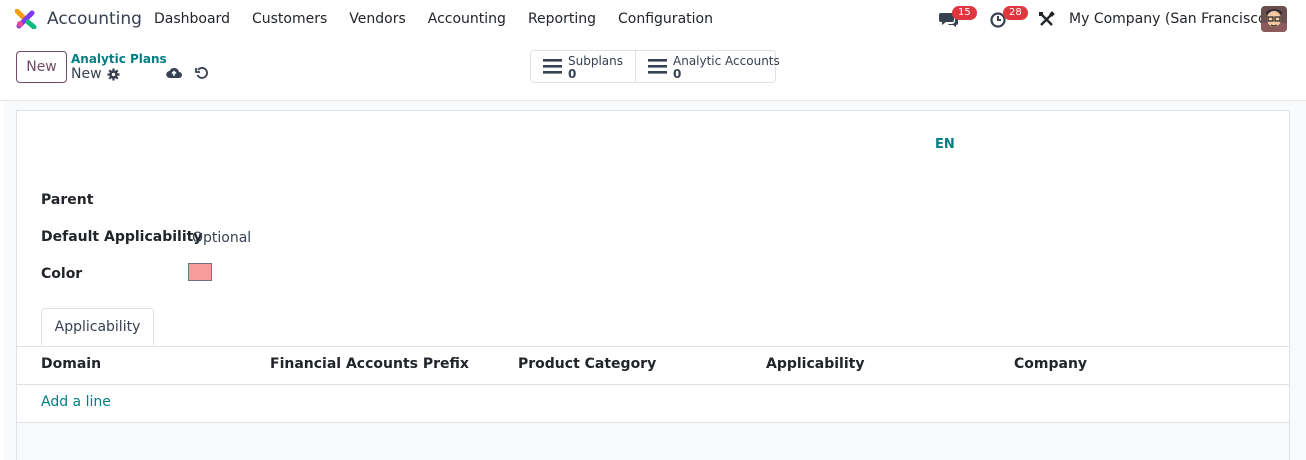  What do you see at coordinates (677, 74) in the screenshot?
I see `analytic-accounts-count: 0` at bounding box center [677, 74].